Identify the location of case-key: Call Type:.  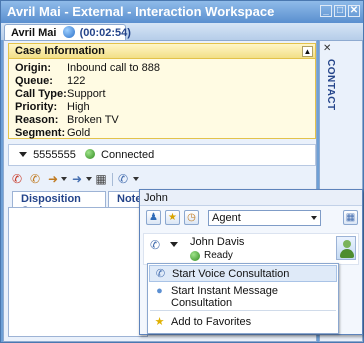
(41, 94).